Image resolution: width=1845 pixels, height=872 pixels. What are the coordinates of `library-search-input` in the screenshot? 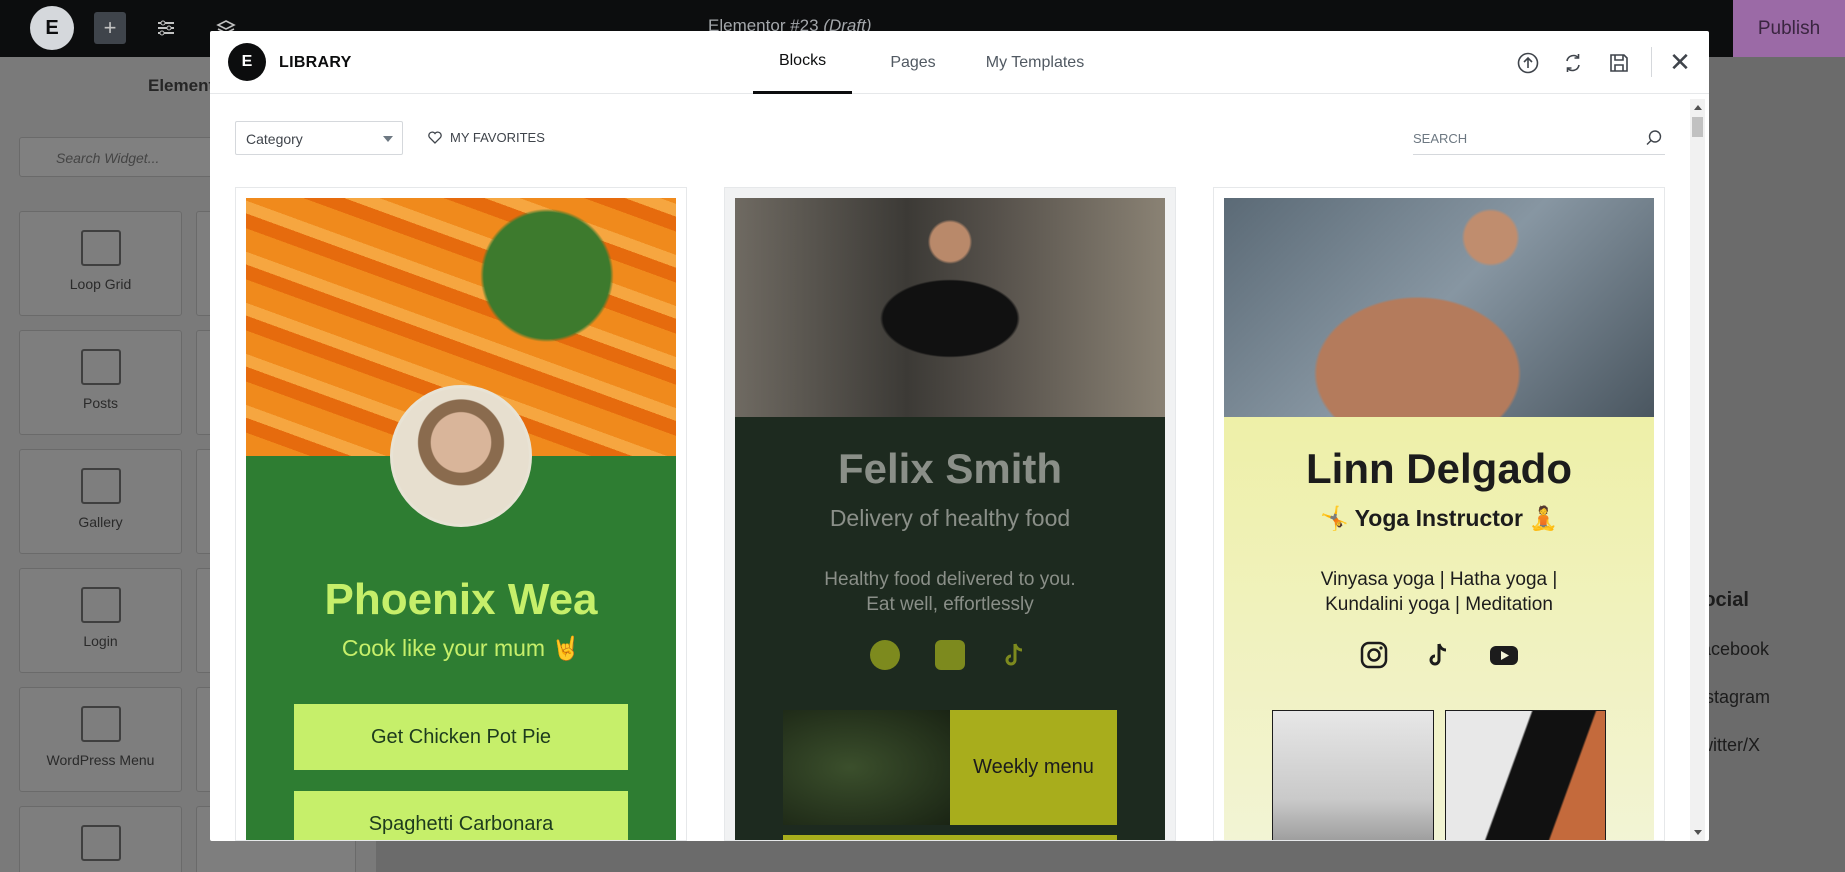 It's located at (1523, 138).